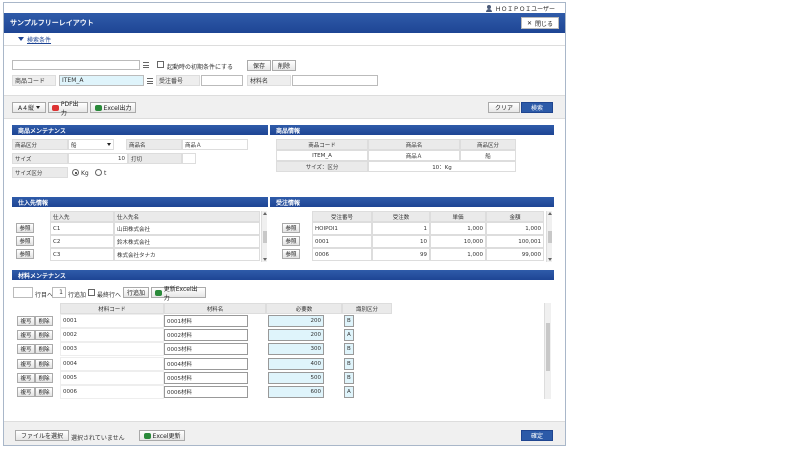  I want to click on startup-checkbox, so click(160, 64).